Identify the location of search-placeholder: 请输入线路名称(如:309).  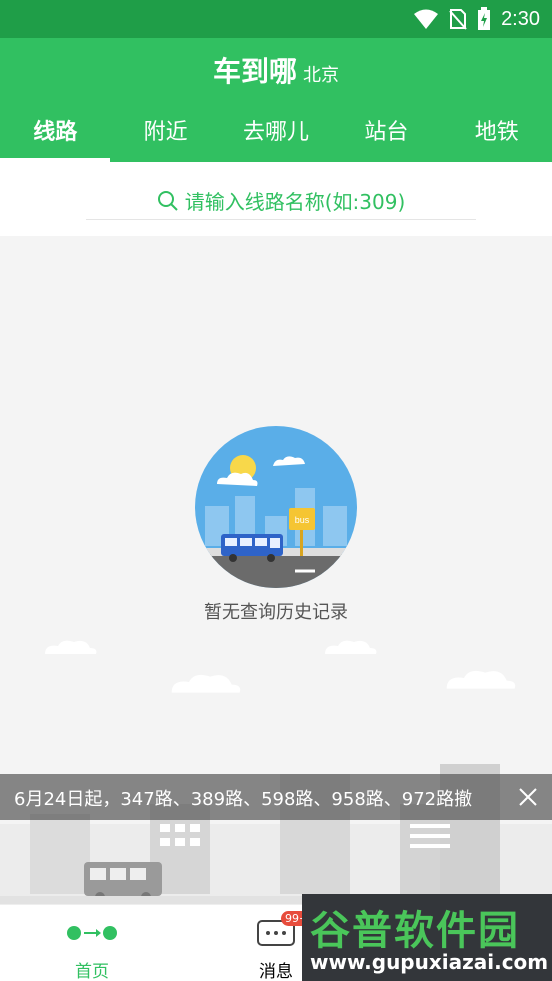
(295, 202).